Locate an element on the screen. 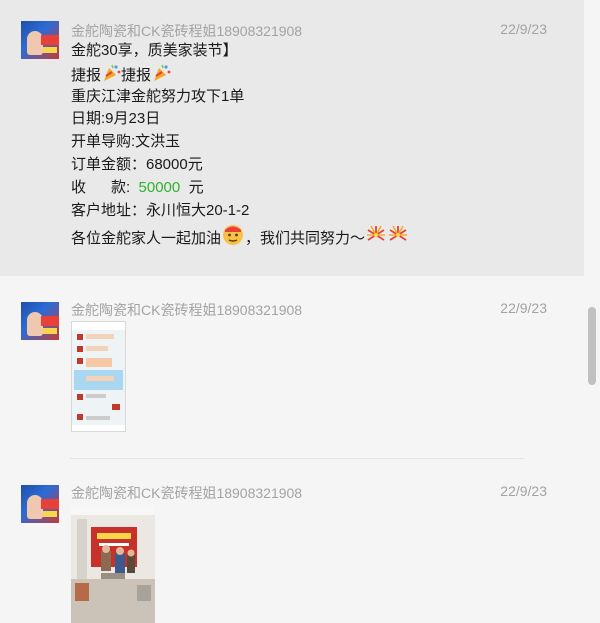 This screenshot has width=600, height=623. text-line: 日期:9月23日 is located at coordinates (116, 119).